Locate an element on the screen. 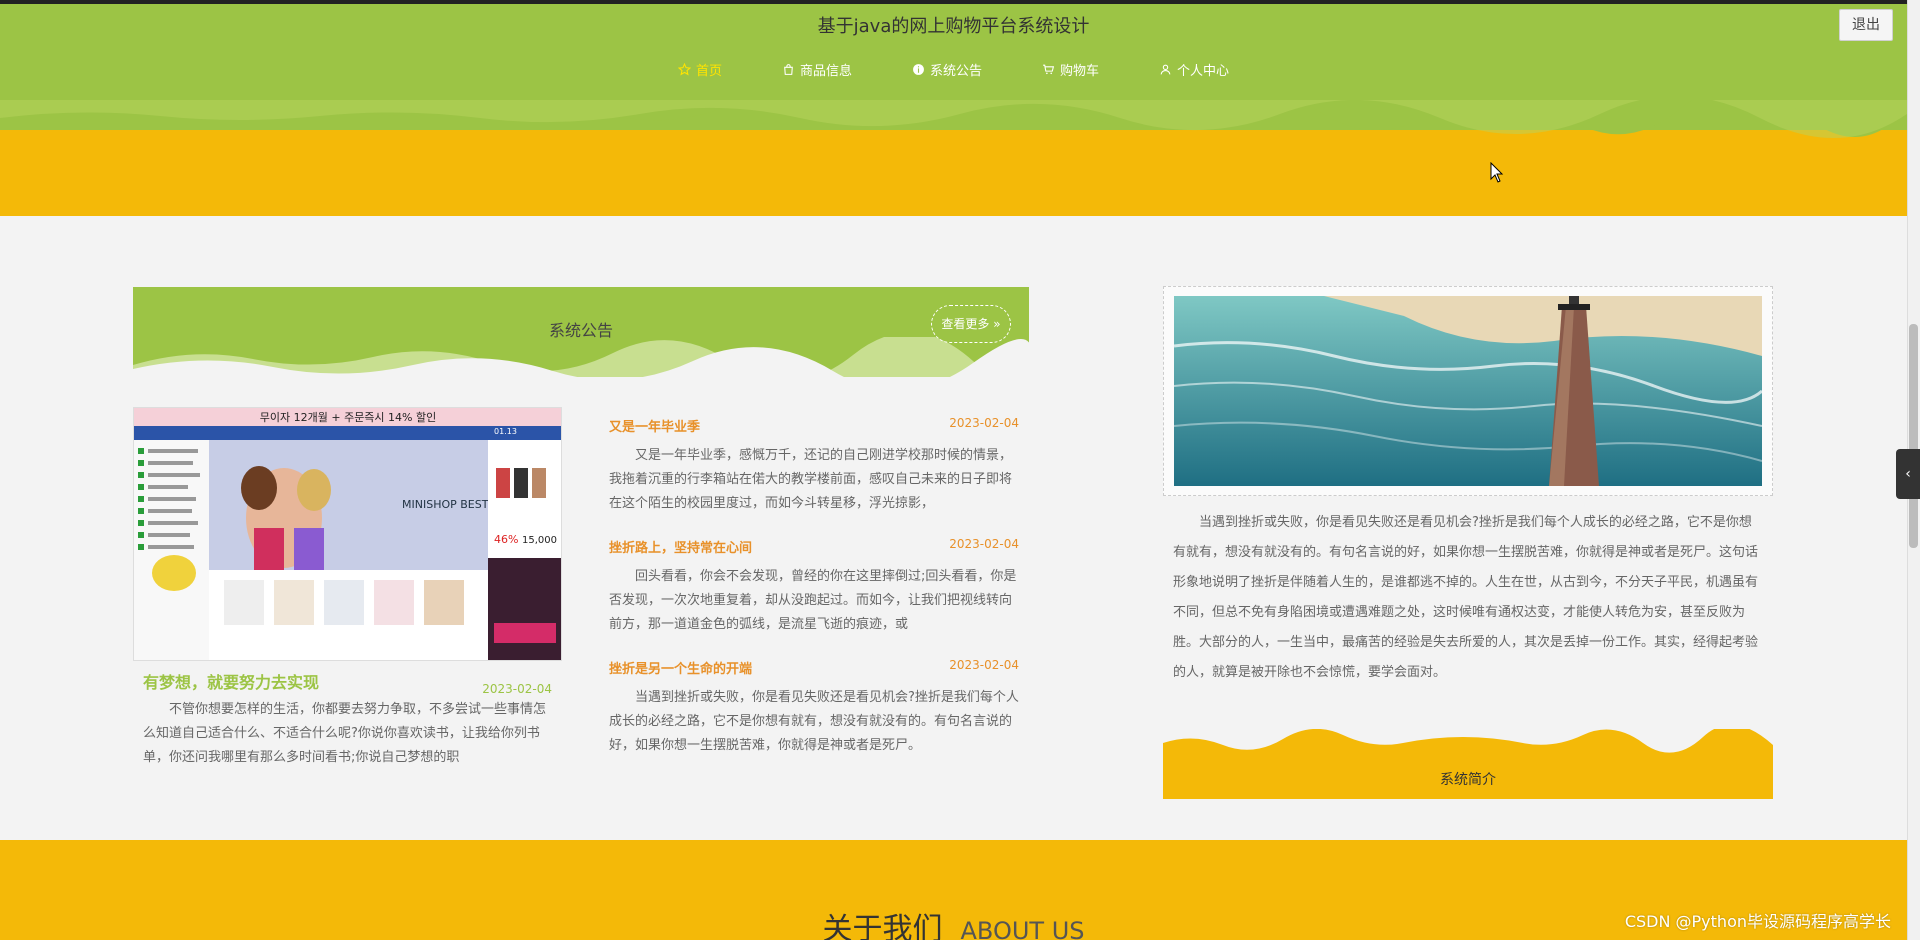 This screenshot has height=940, width=1920. nav-item-label: 购物车 is located at coordinates (1080, 71).